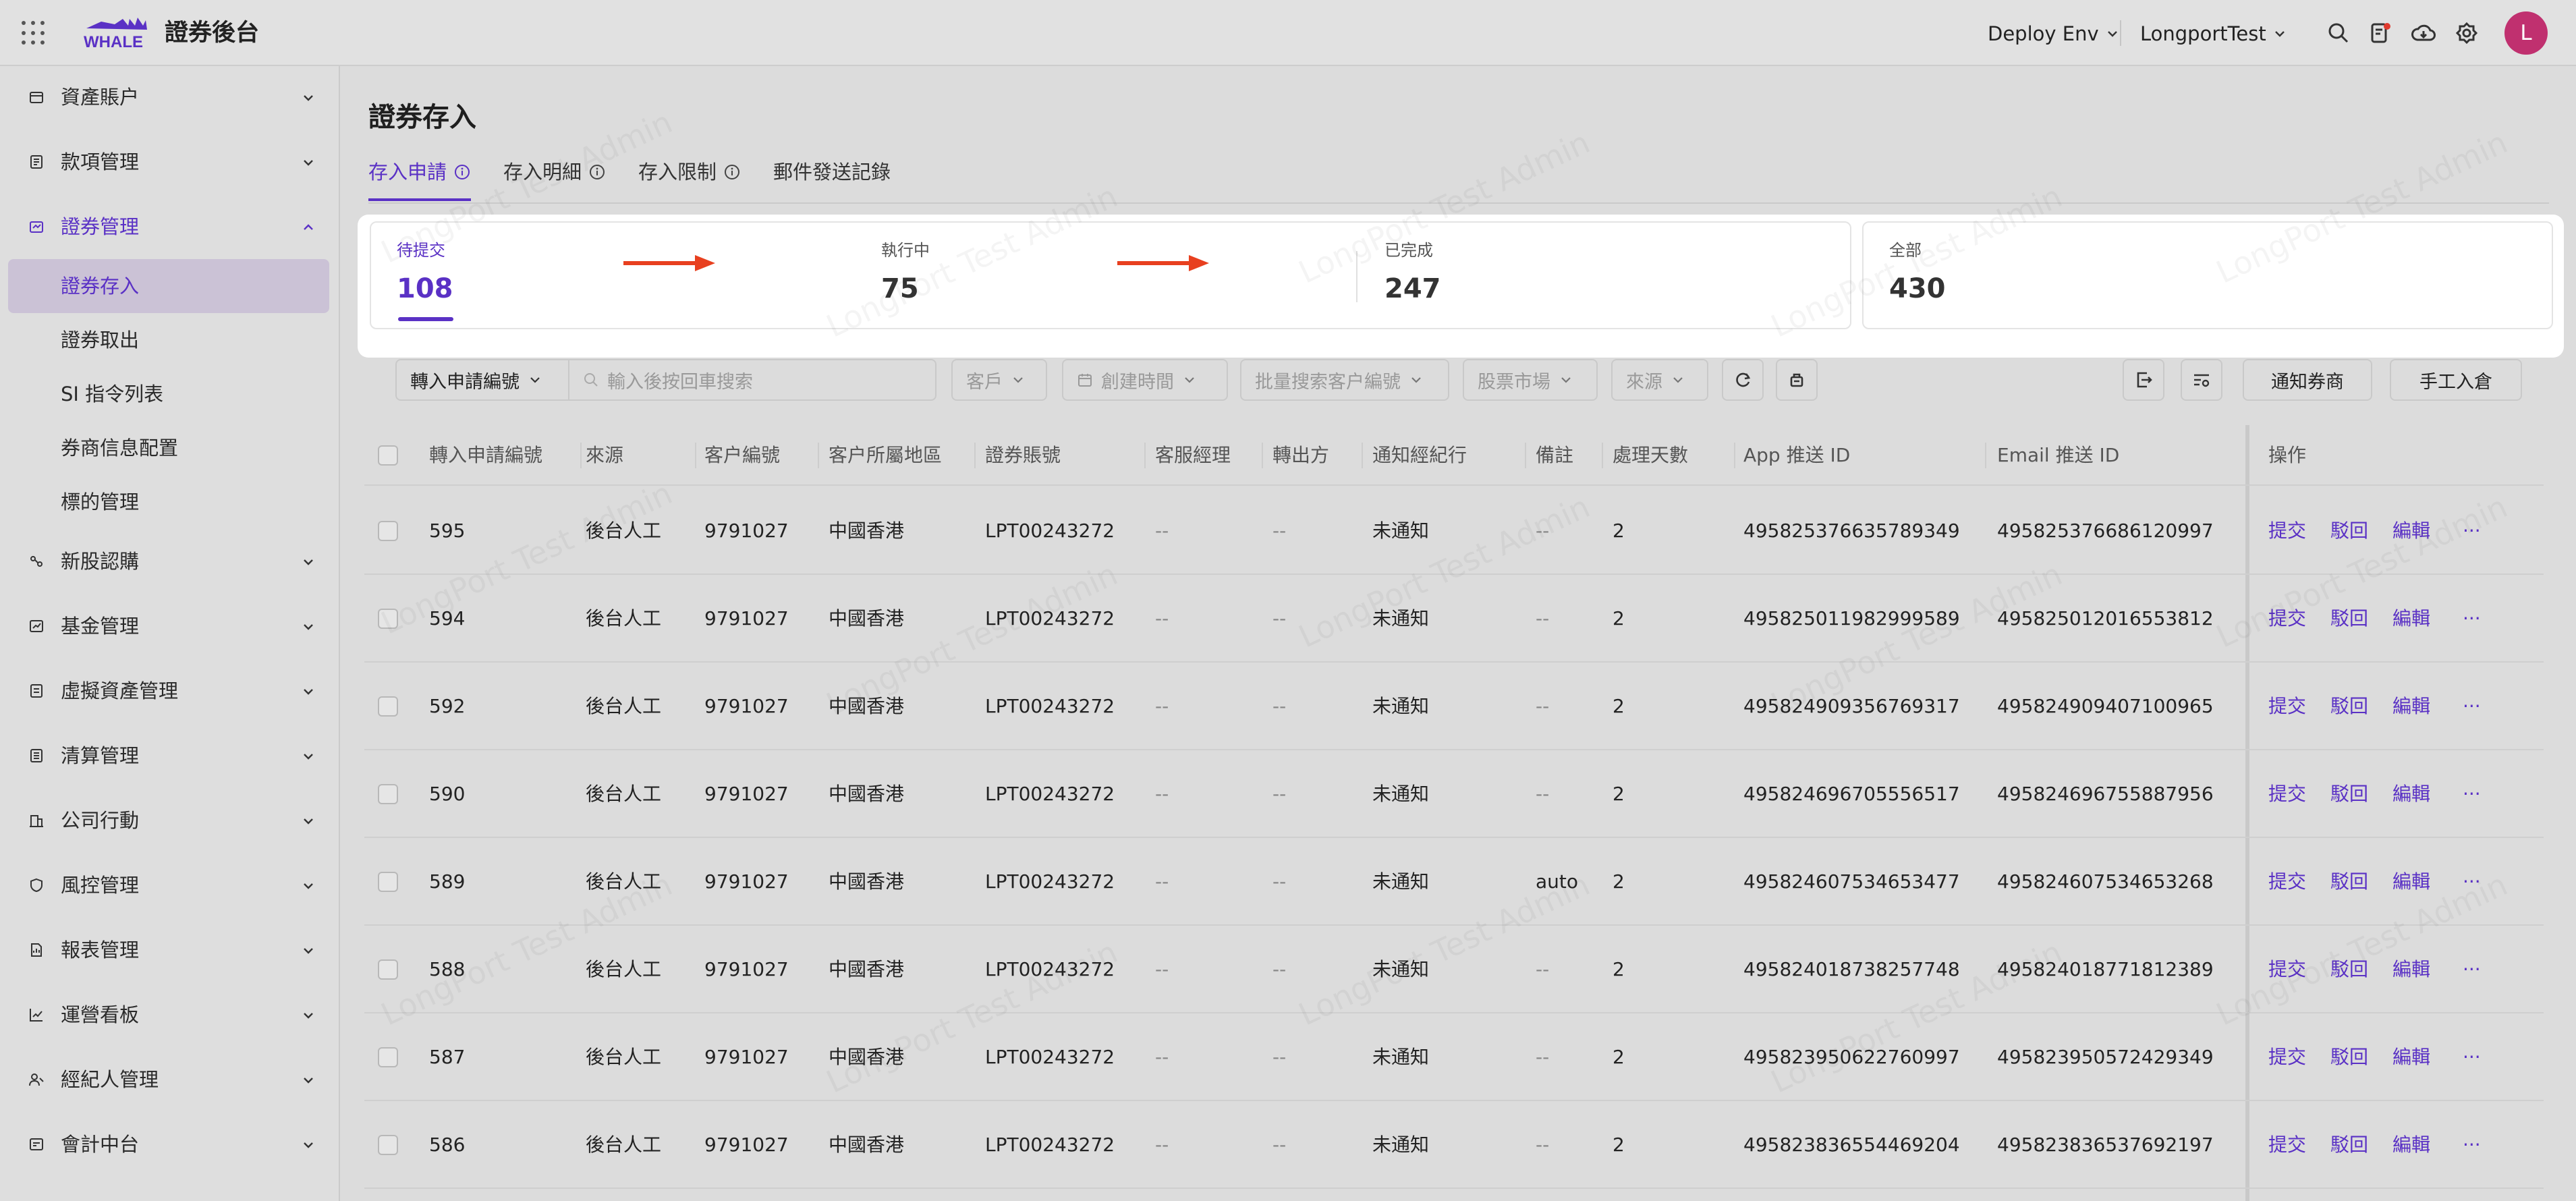 The width and height of the screenshot is (2576, 1201). What do you see at coordinates (1530, 380) in the screenshot?
I see `market-select: 股票市場` at bounding box center [1530, 380].